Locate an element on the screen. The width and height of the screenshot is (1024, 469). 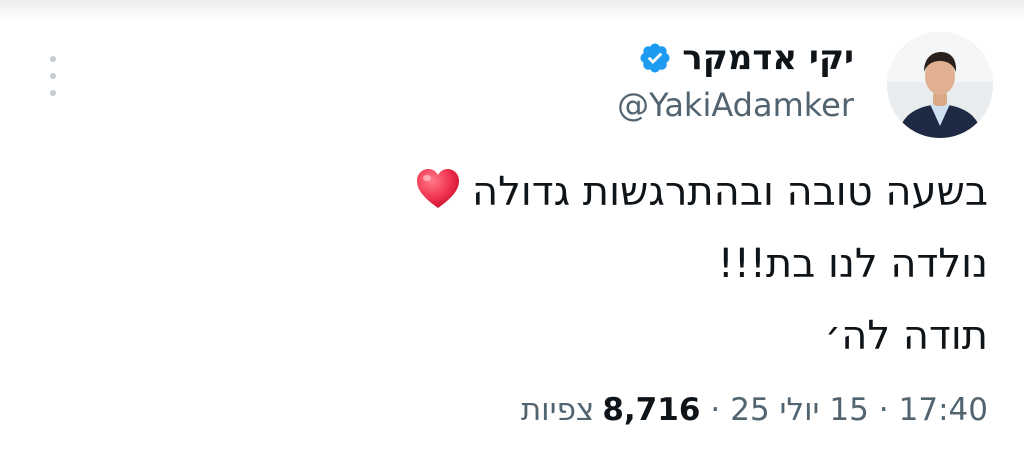
red-heart-icon is located at coordinates (438, 188).